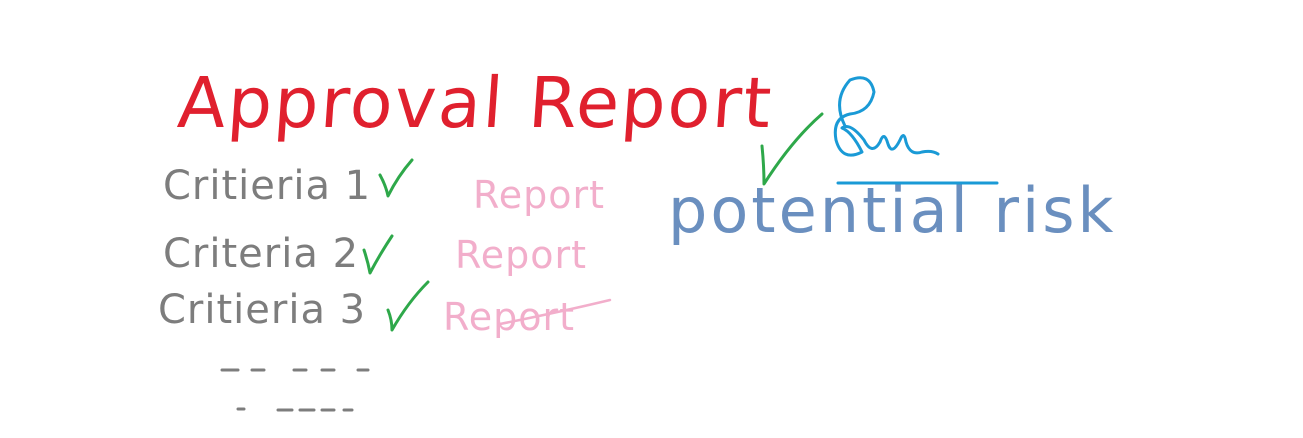  Describe the element at coordinates (886, 116) in the screenshot. I see `signature-icon` at that location.